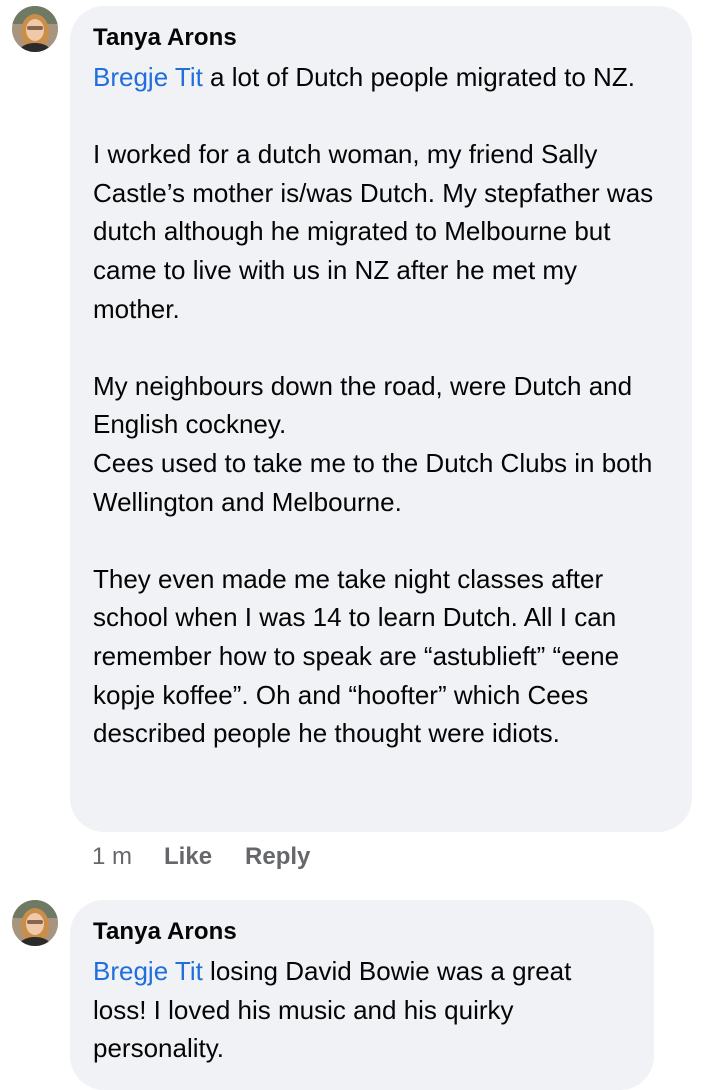 The image size is (720, 1090). I want to click on comment-timestamp: 1 m, so click(112, 857).